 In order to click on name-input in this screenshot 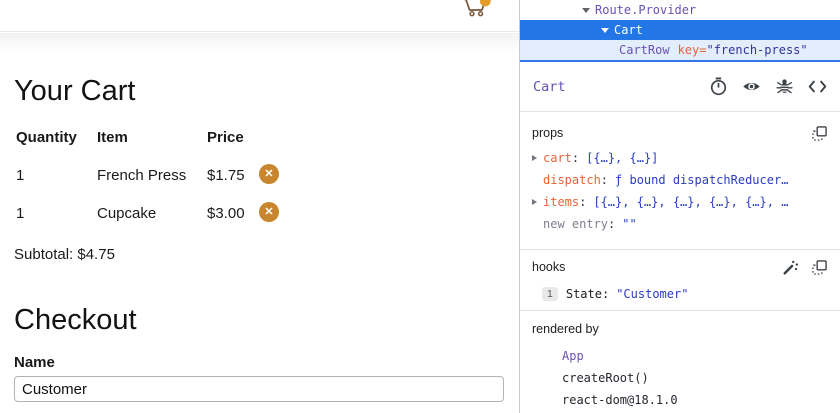, I will do `click(259, 389)`.